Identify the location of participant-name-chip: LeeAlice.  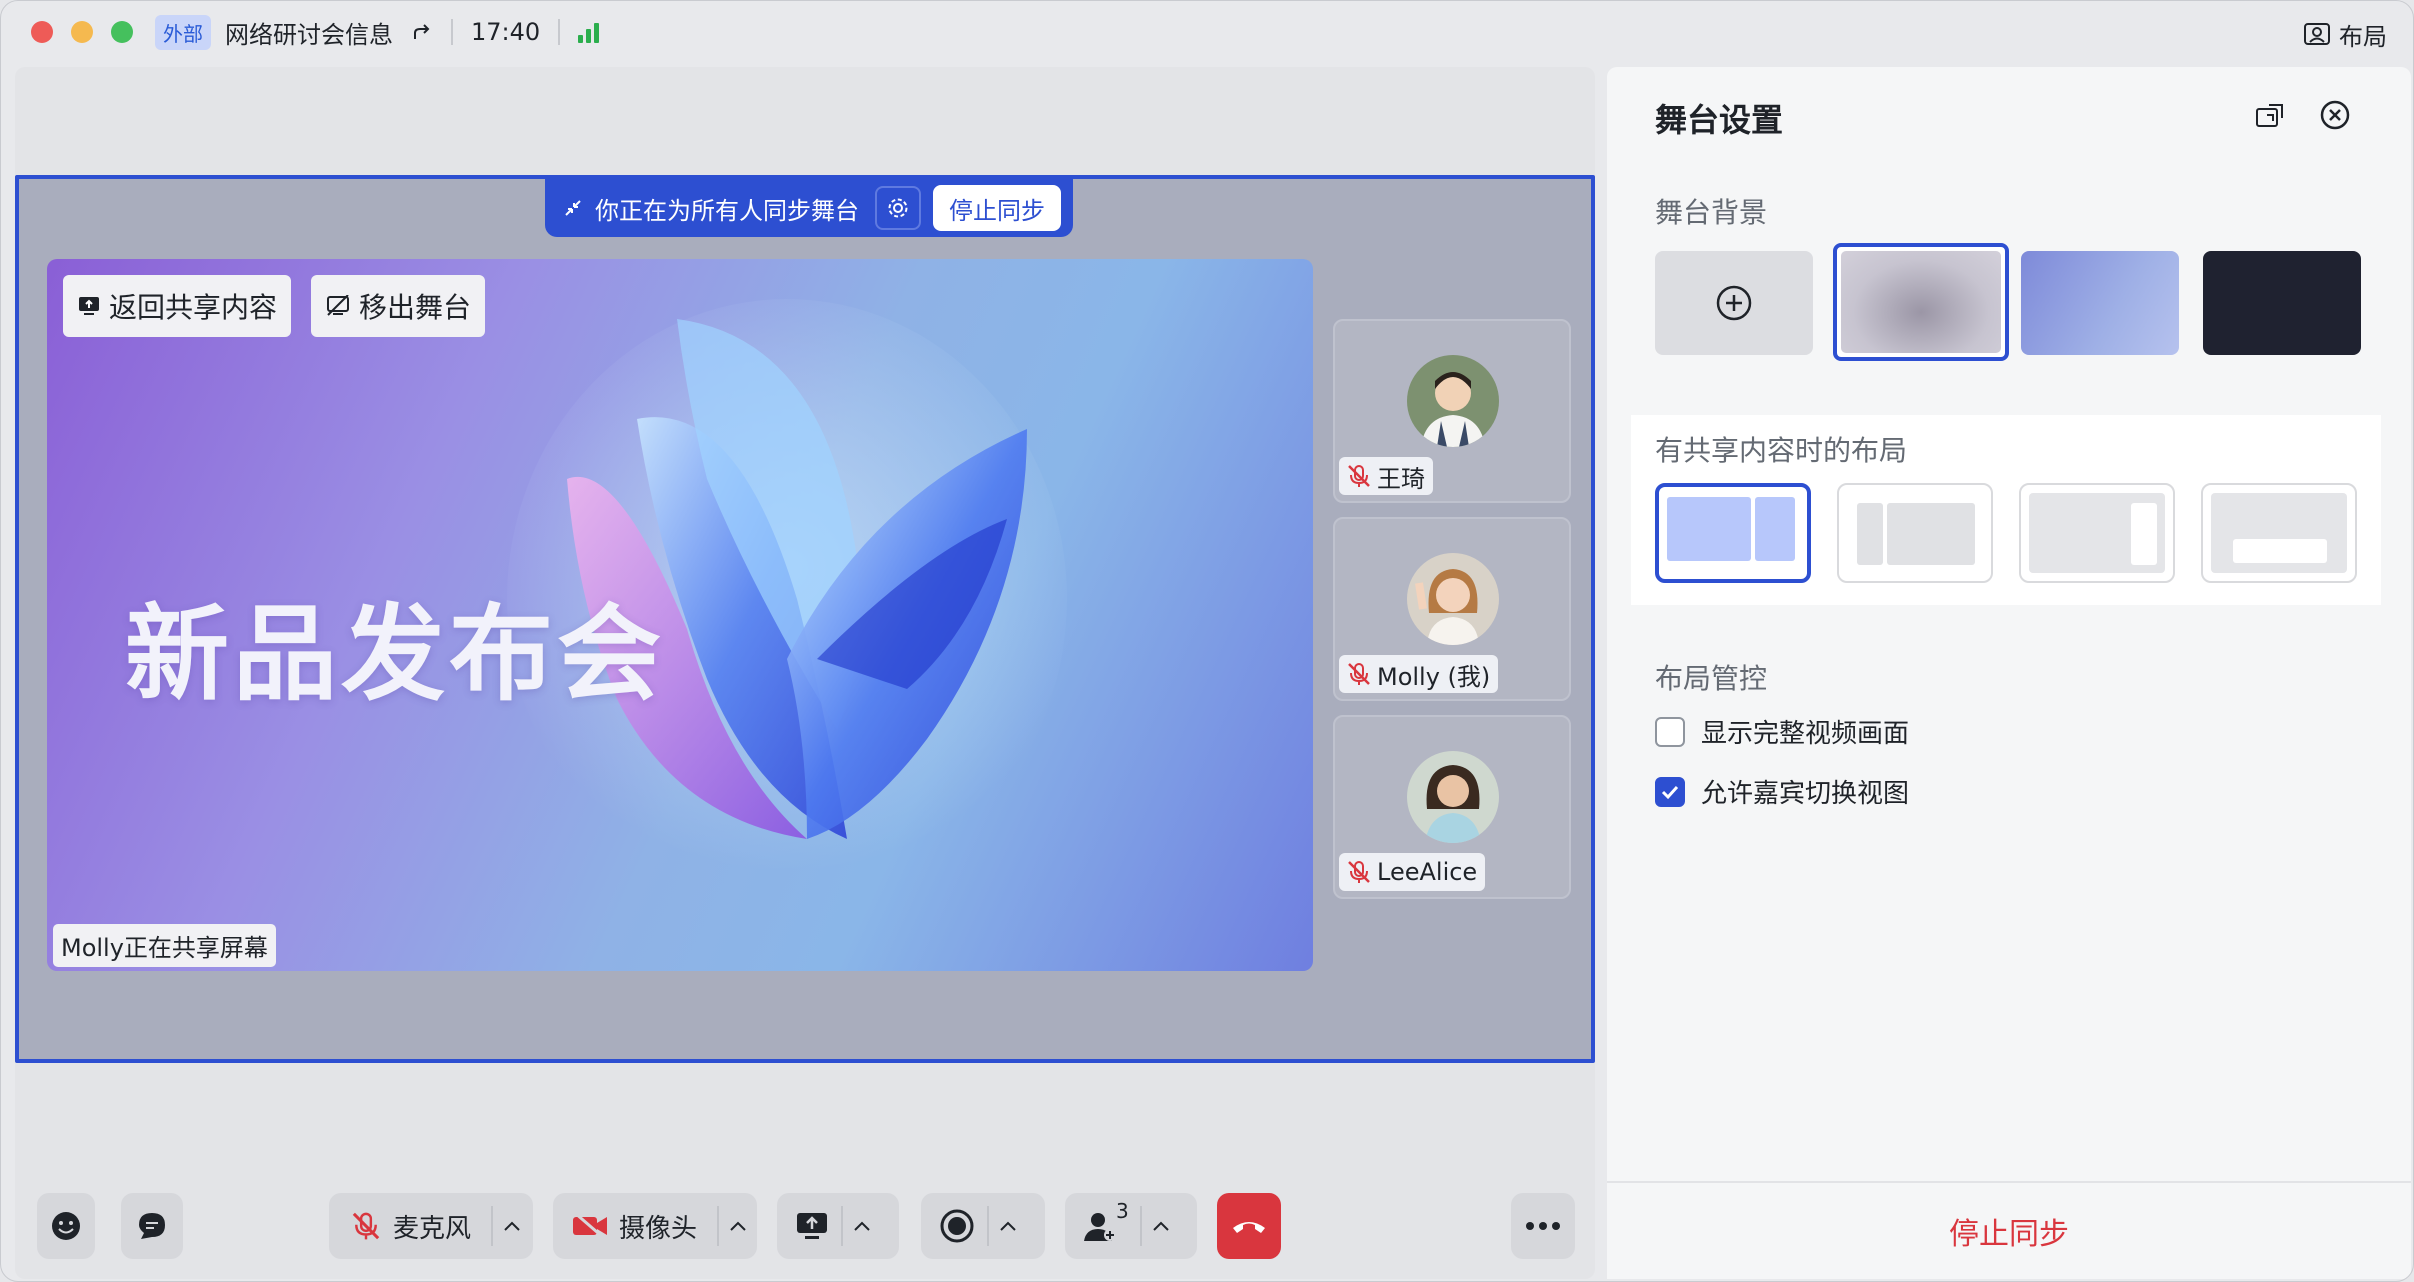
(1412, 872).